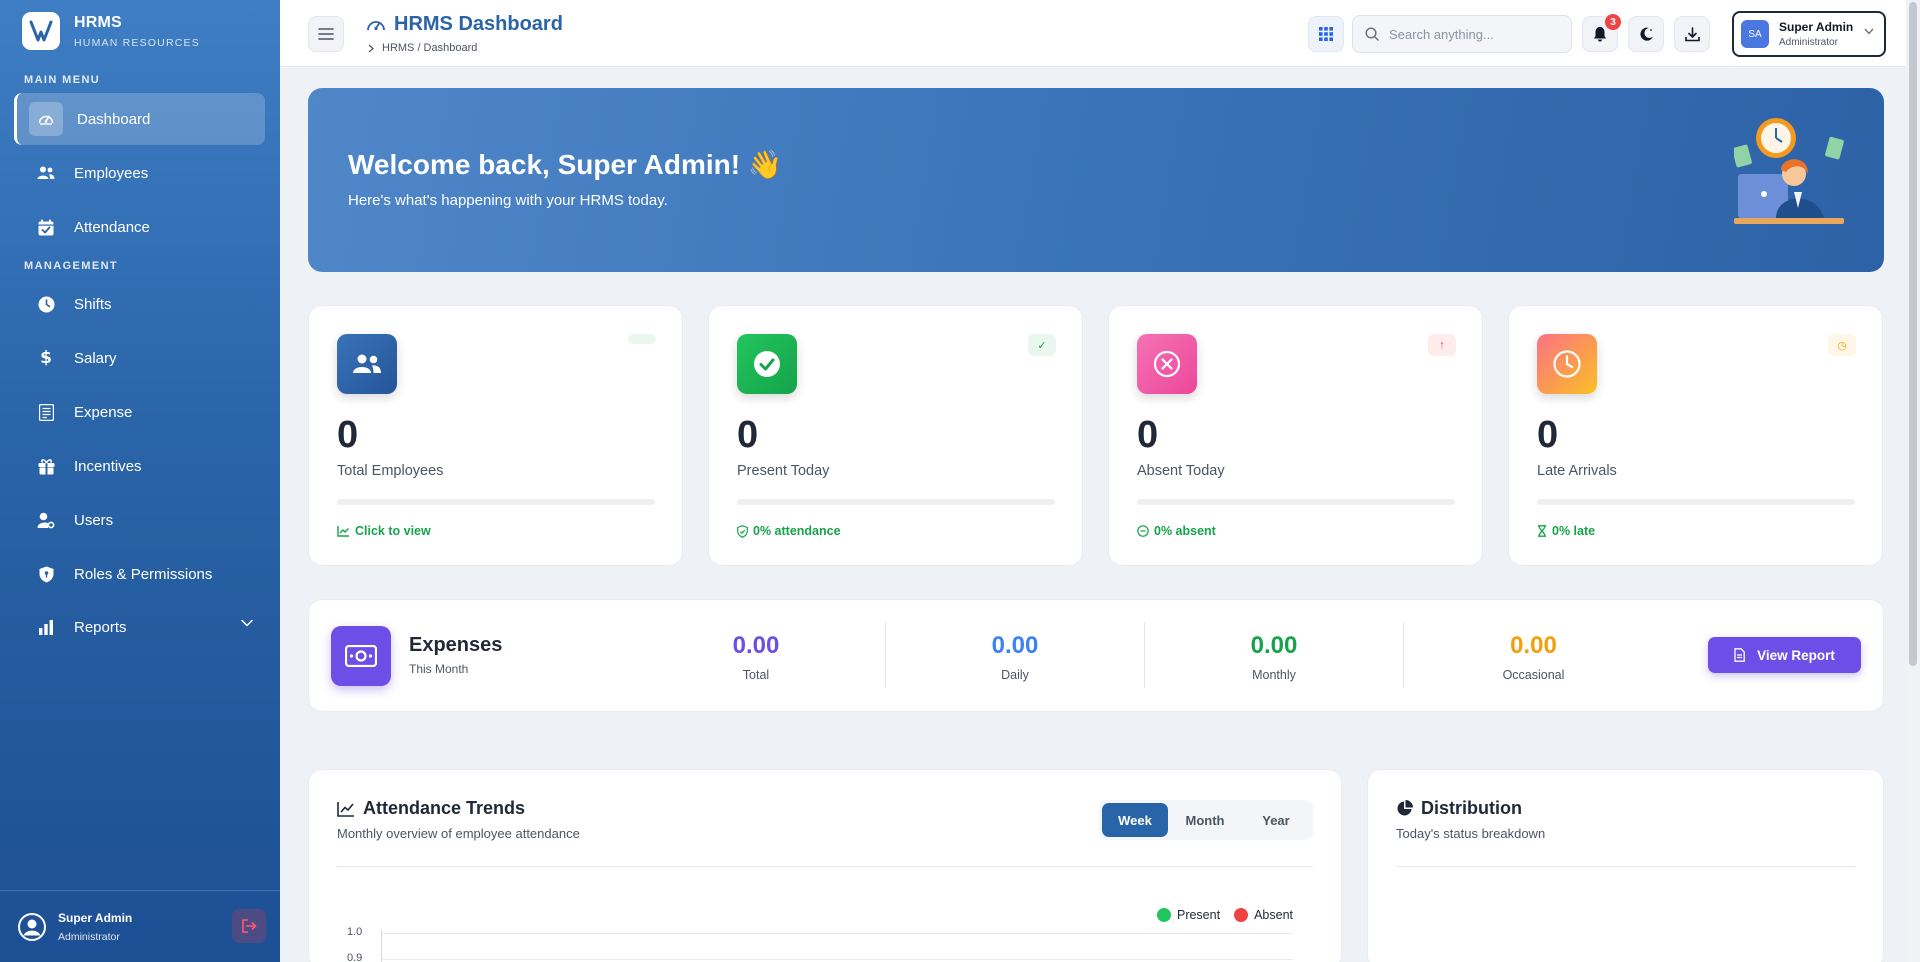 This screenshot has width=1920, height=962. I want to click on trend-tag: ✓, so click(1042, 345).